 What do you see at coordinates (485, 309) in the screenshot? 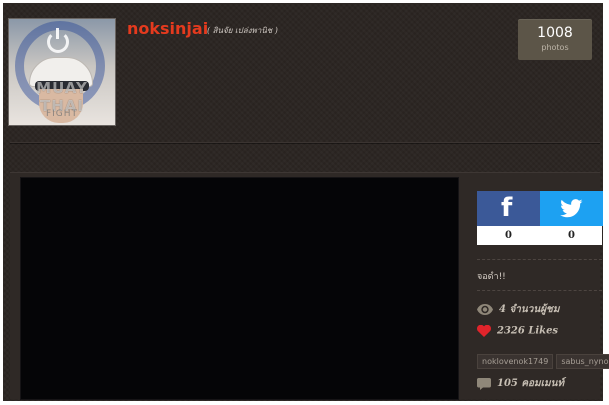
I see `eye-icon` at bounding box center [485, 309].